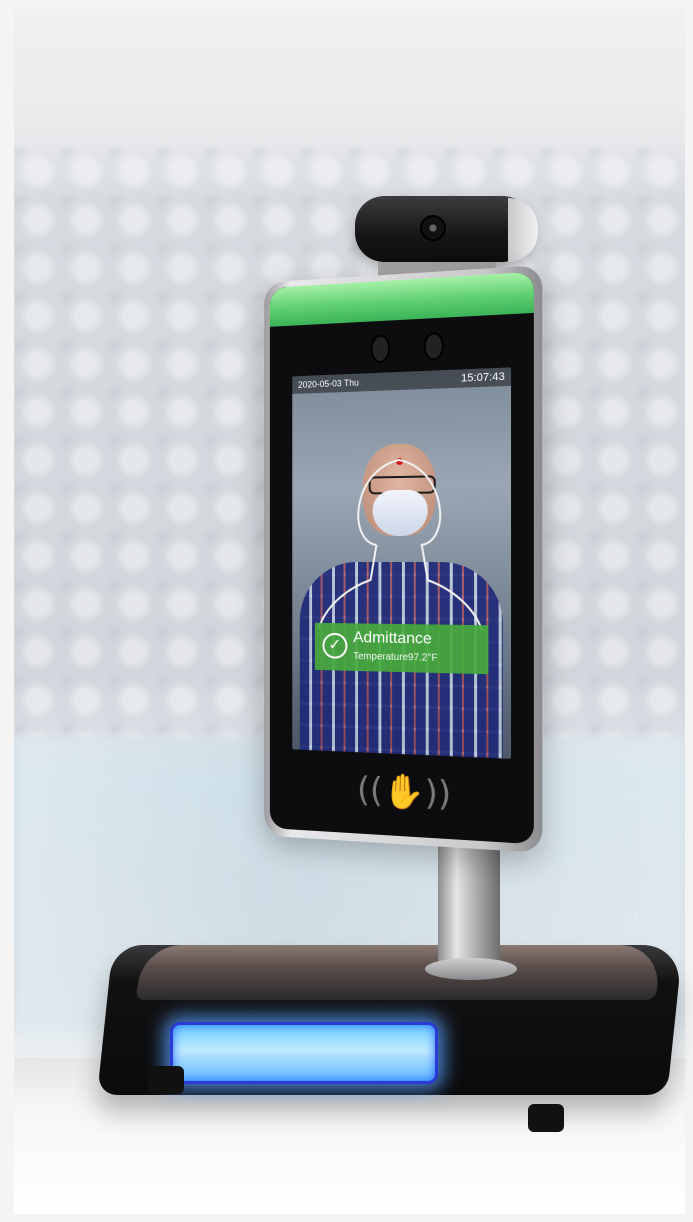  What do you see at coordinates (433, 346) in the screenshot?
I see `sensor-right-icon` at bounding box center [433, 346].